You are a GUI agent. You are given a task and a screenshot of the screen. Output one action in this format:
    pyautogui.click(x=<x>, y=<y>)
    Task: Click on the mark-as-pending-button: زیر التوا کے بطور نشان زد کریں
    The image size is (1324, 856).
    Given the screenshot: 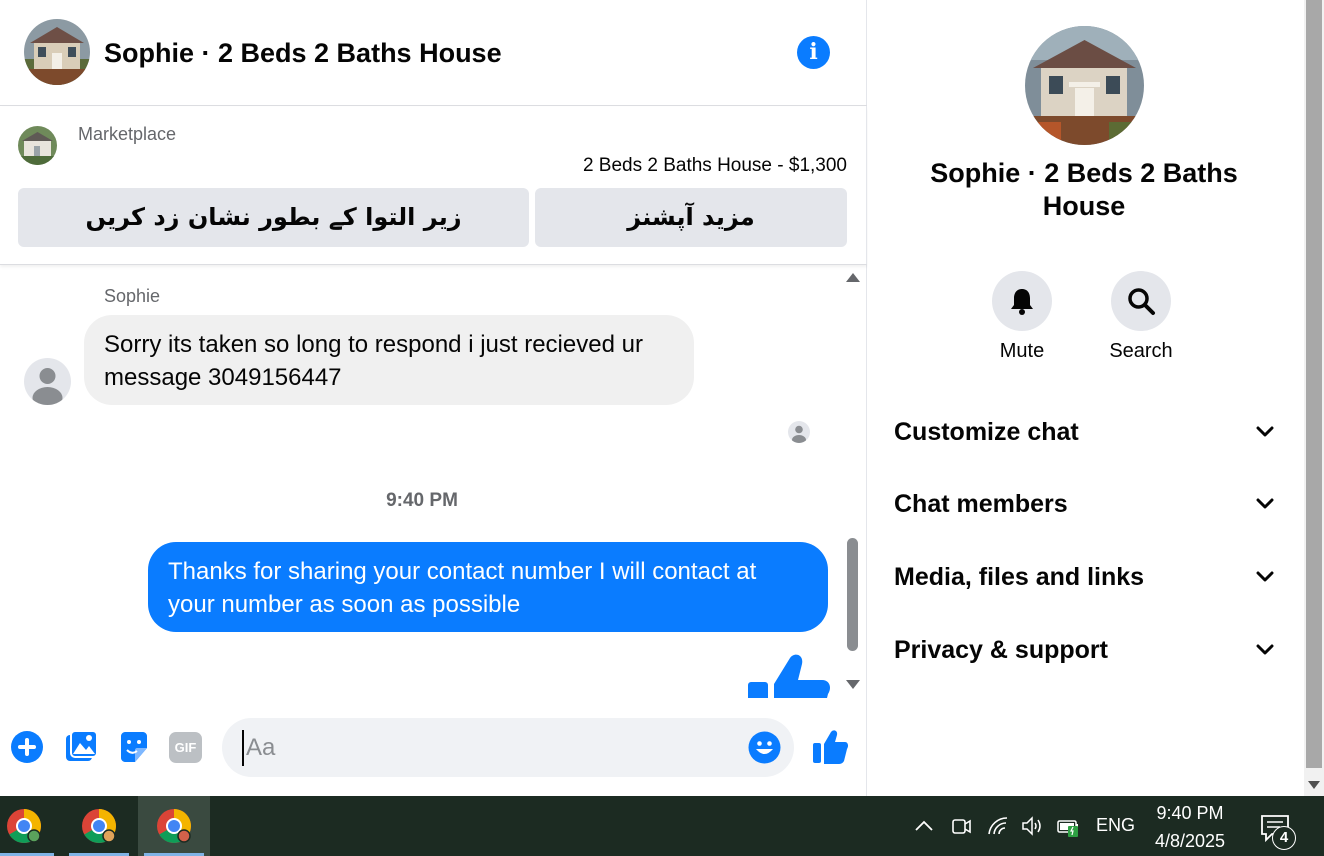 What is the action you would take?
    pyautogui.click(x=273, y=217)
    